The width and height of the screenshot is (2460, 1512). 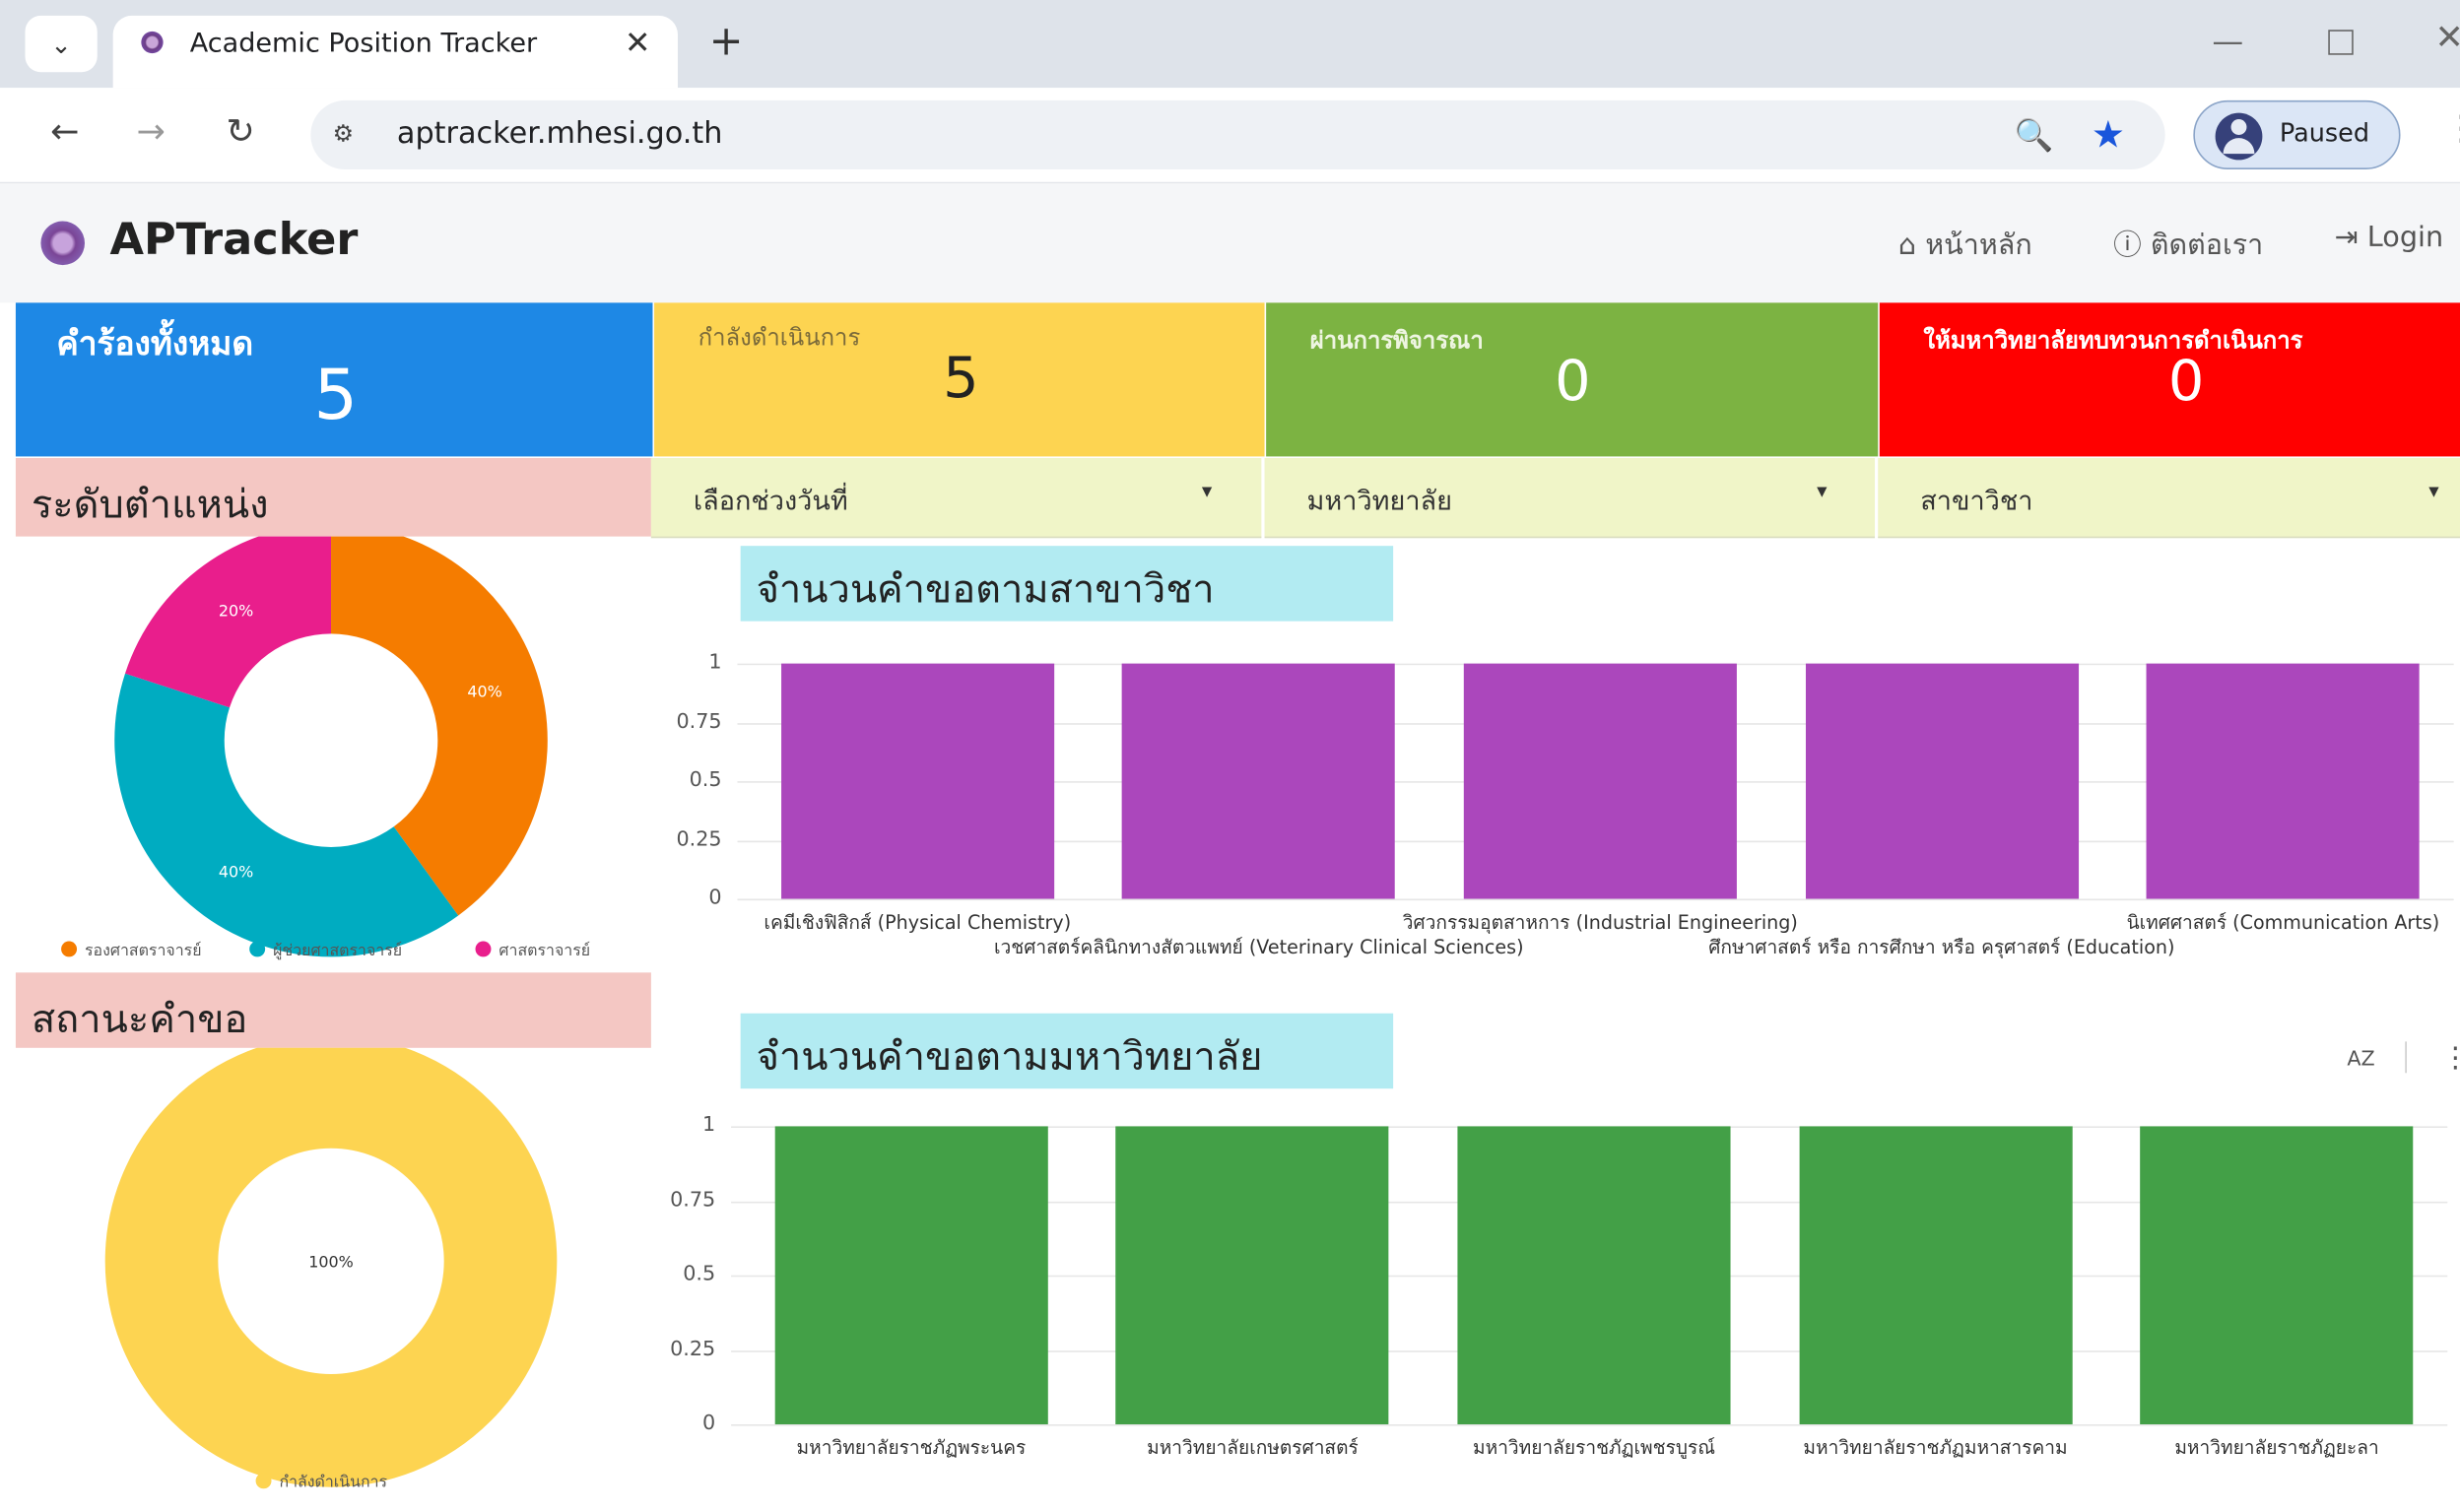 What do you see at coordinates (985, 589) in the screenshot?
I see `field-chart-title: จำนวนคำขอตามสาขาวิชา` at bounding box center [985, 589].